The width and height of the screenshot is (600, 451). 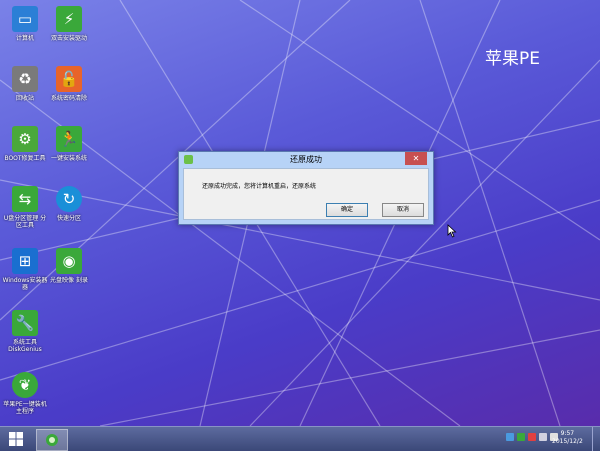 I want to click on desktop-icon-one-key-install: 🏃 一键安装系统, so click(x=69, y=144).